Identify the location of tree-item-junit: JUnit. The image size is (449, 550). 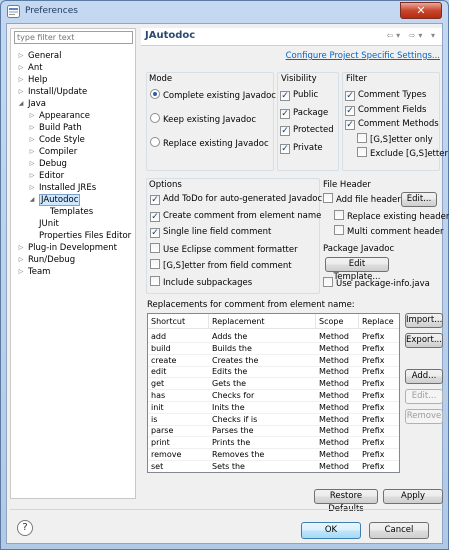
(49, 224).